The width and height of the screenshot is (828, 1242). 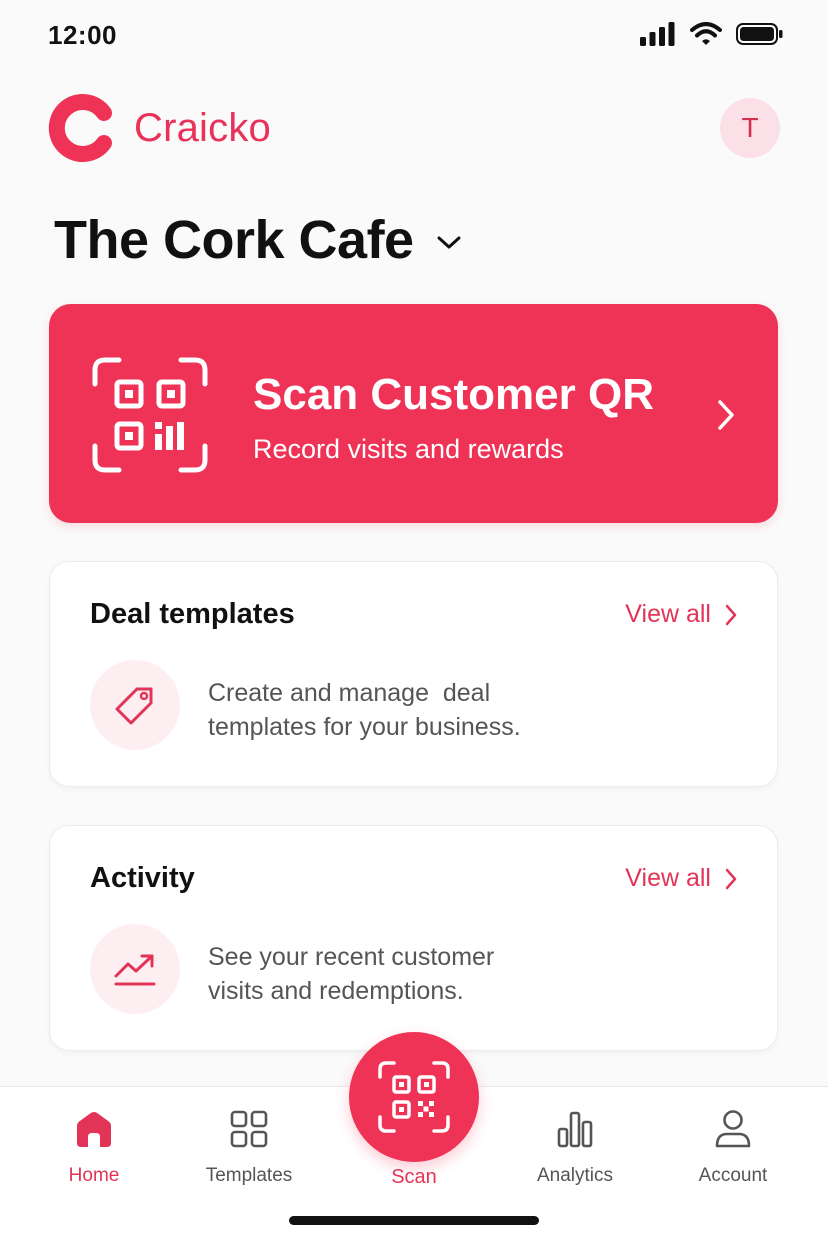 What do you see at coordinates (94, 1129) in the screenshot?
I see `home-icon` at bounding box center [94, 1129].